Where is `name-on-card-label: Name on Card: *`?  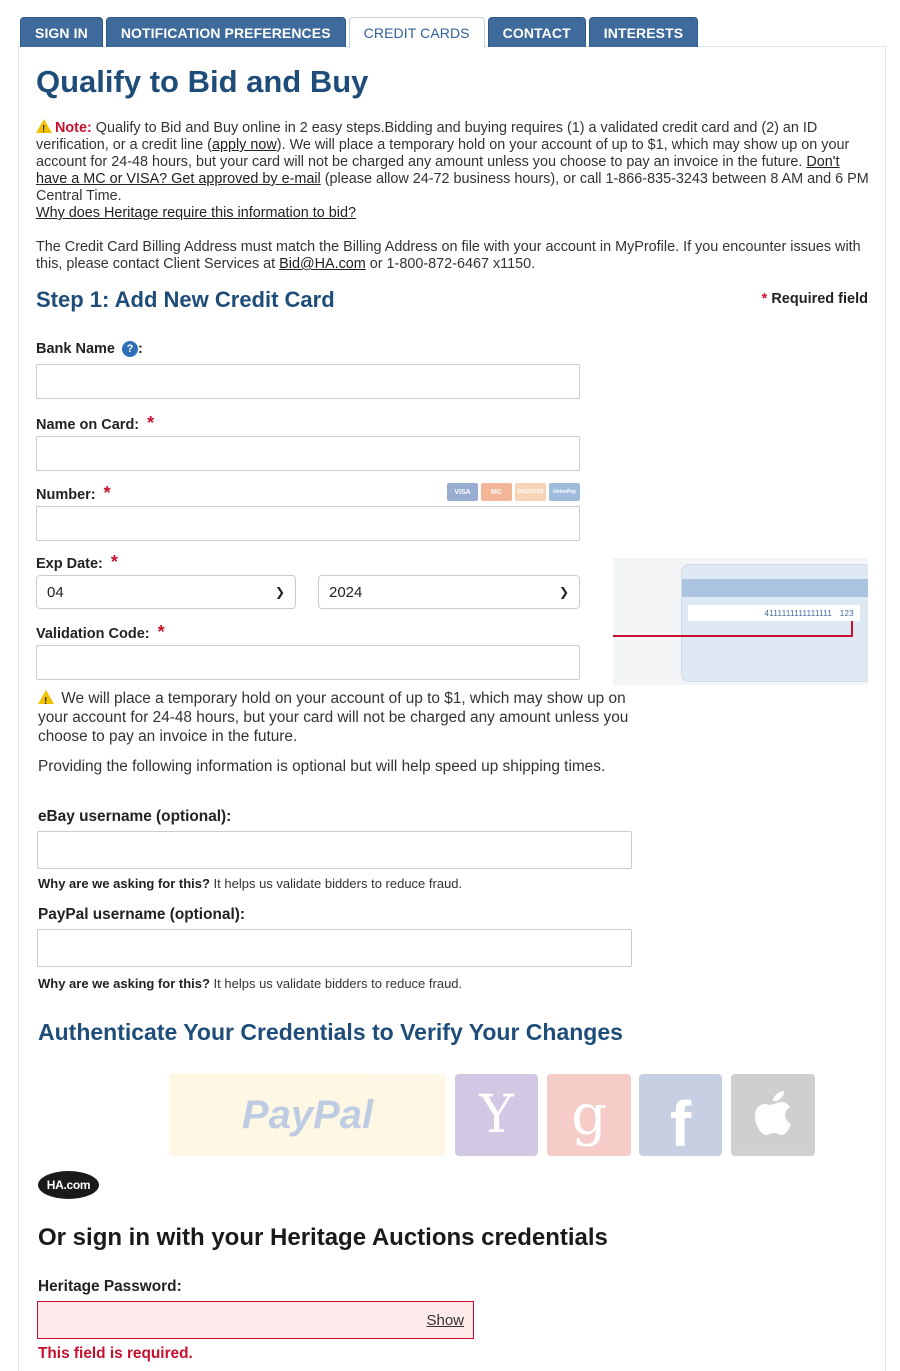
name-on-card-label: Name on Card: * is located at coordinates (95, 423).